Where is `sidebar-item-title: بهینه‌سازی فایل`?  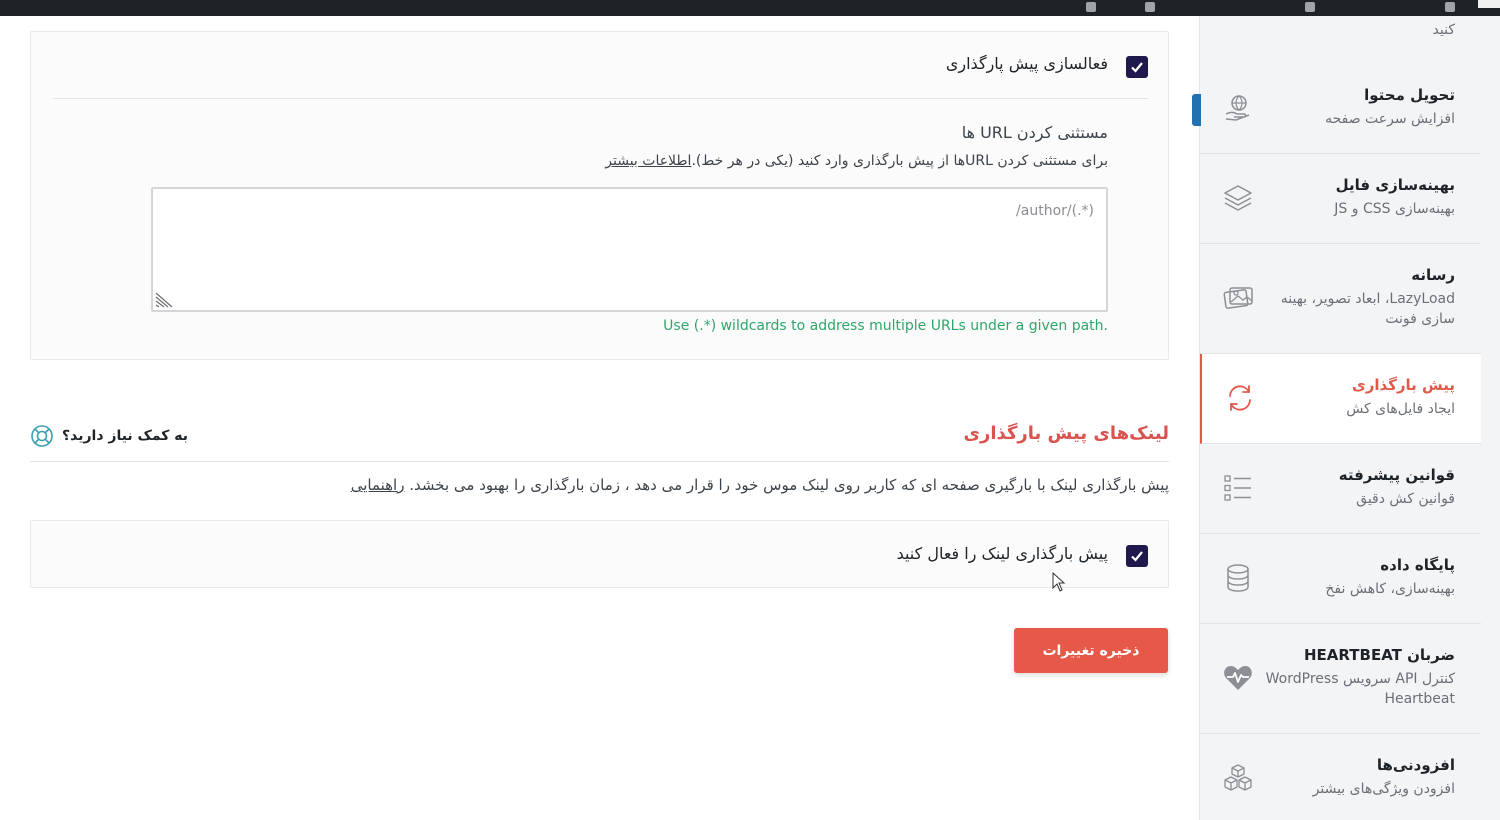
sidebar-item-title: بهینه‌سازی فایل is located at coordinates (1395, 185).